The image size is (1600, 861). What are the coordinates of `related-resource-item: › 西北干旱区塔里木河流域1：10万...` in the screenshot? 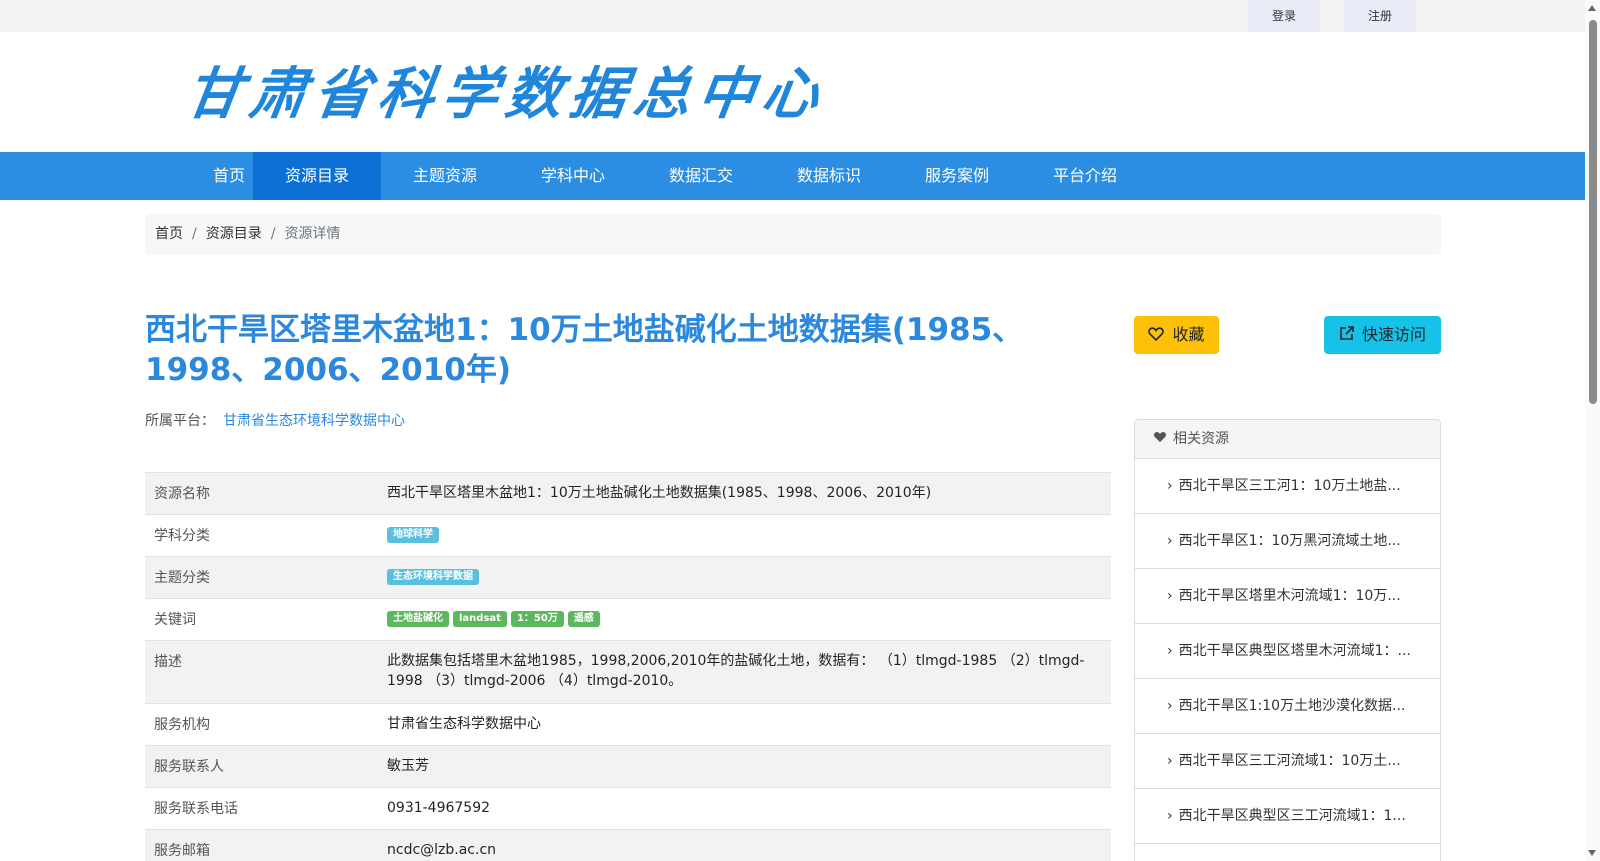 It's located at (1287, 596).